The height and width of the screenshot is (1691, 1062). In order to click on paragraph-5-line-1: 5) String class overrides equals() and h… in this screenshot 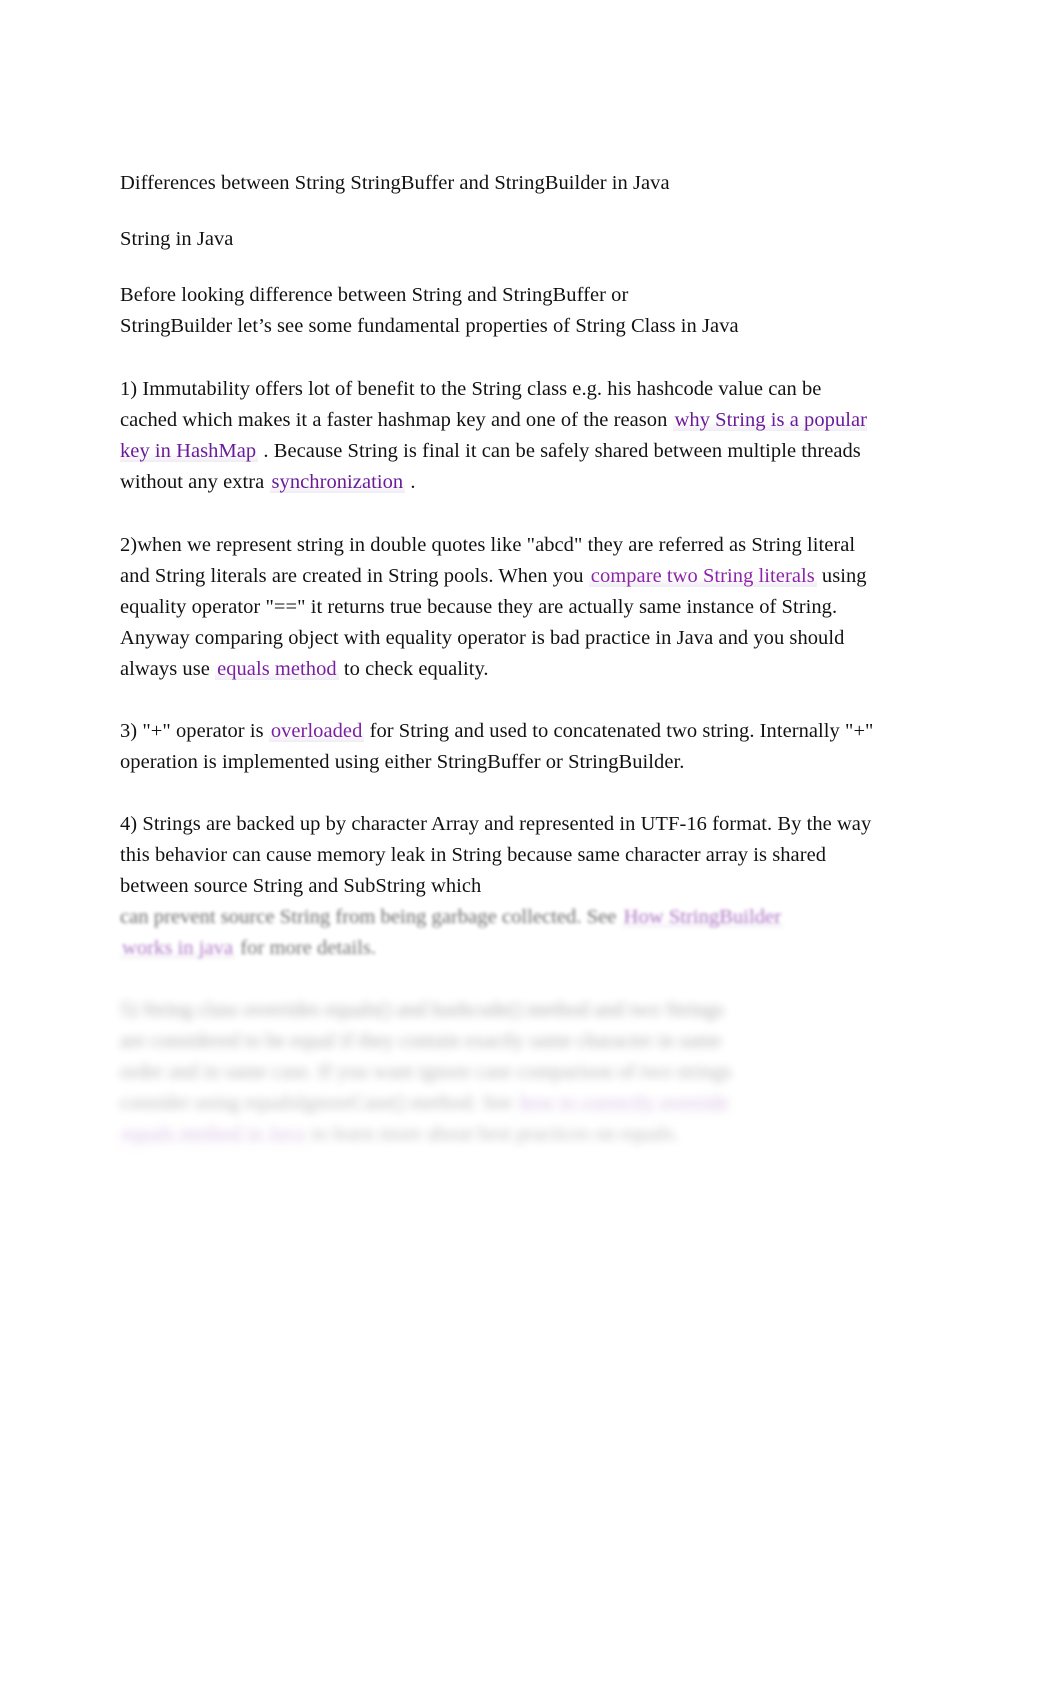, I will do `click(422, 1010)`.